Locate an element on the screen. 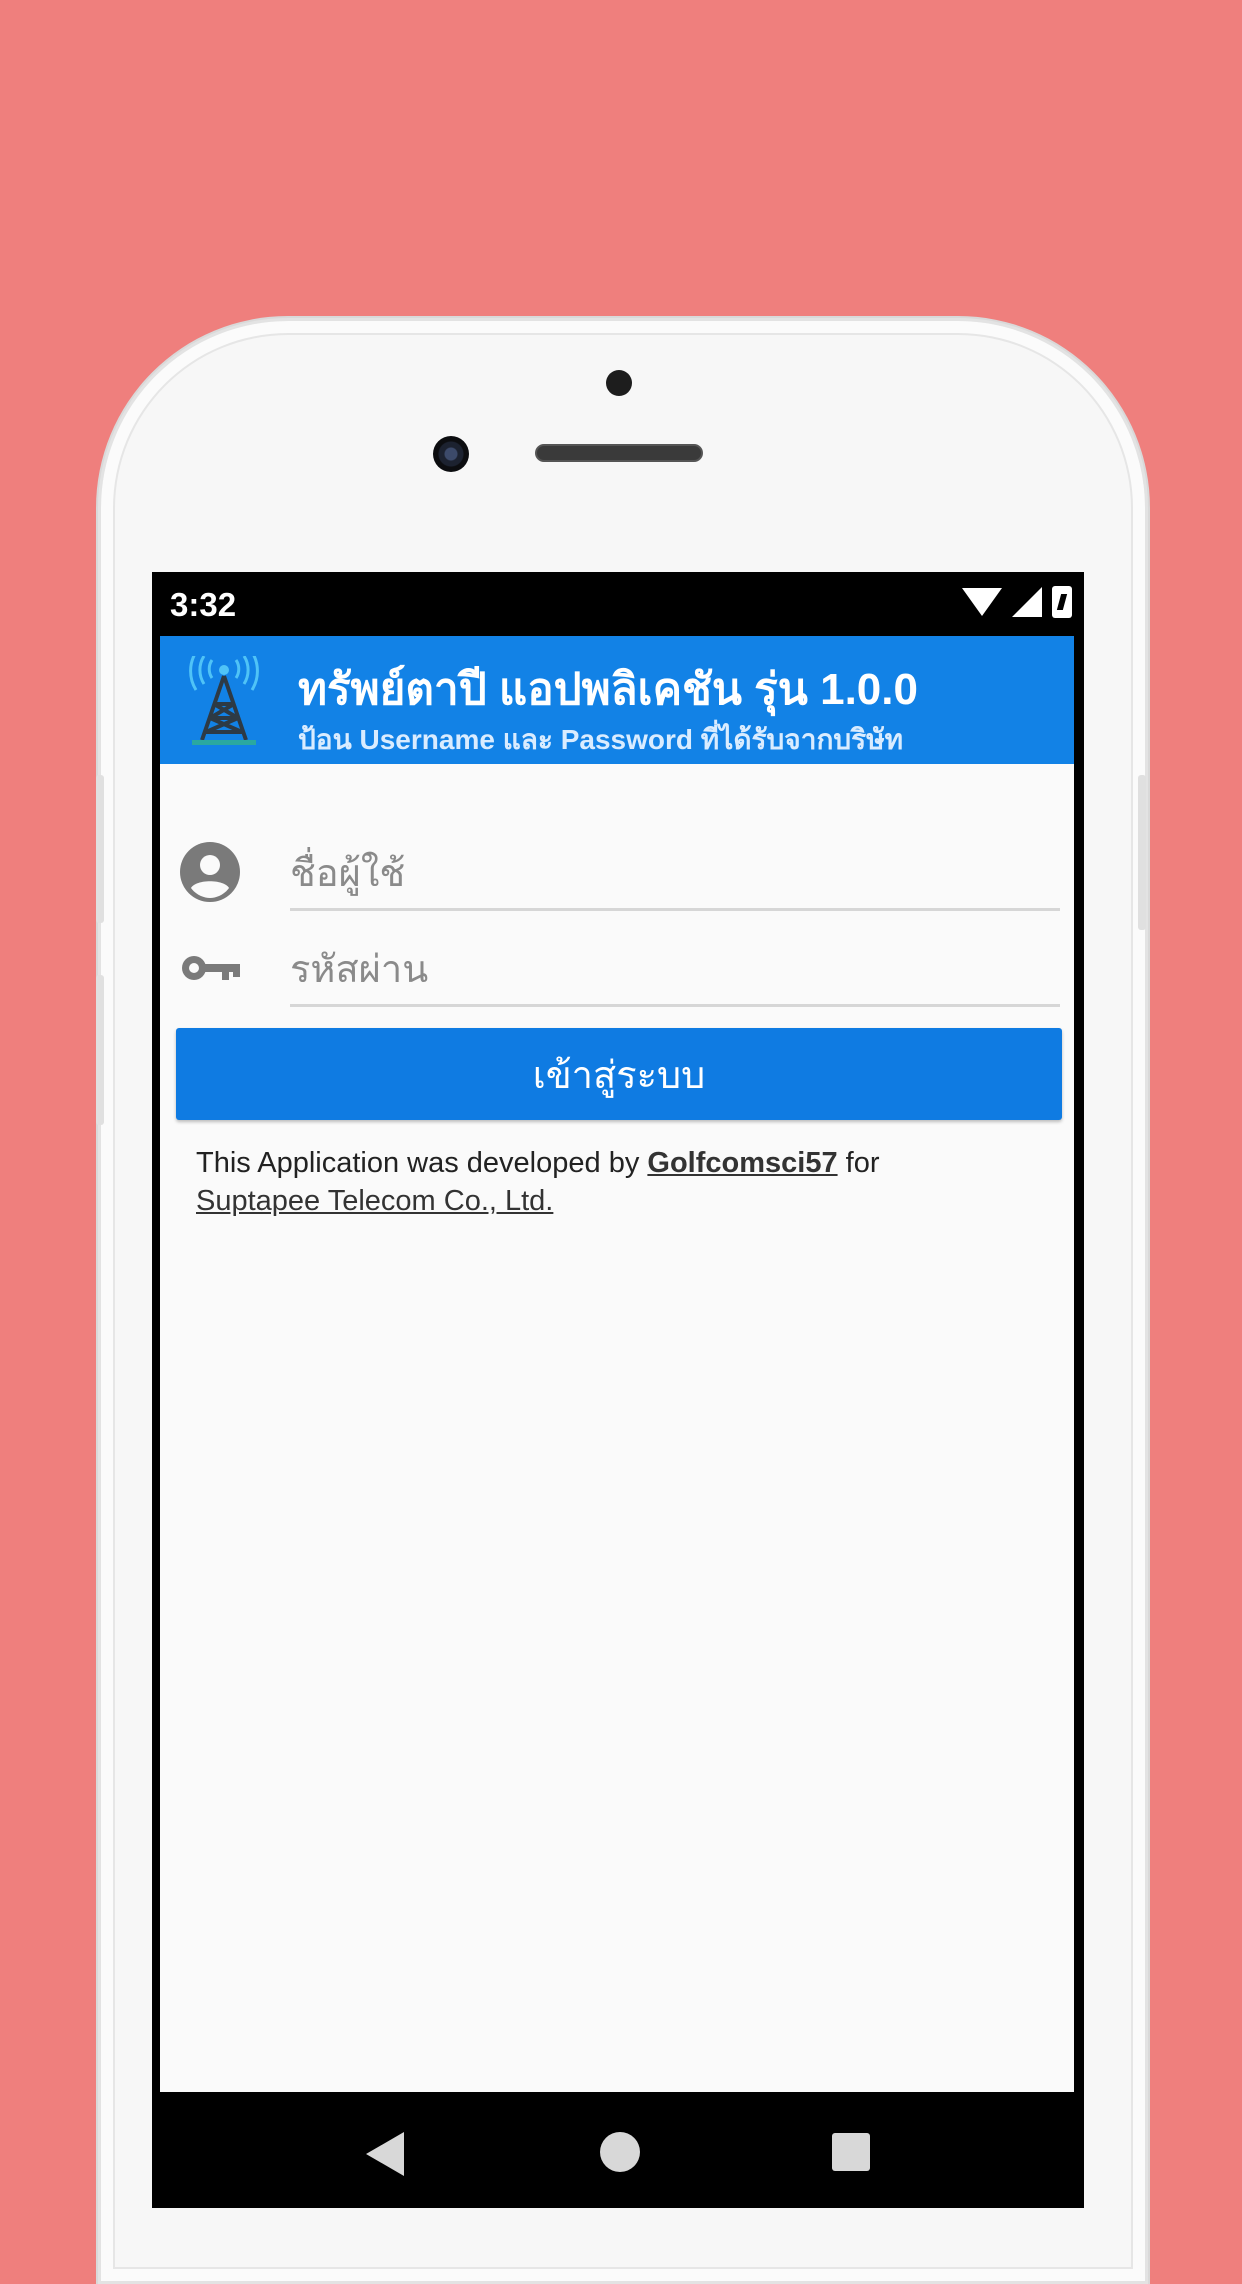 The width and height of the screenshot is (1242, 2284). password-field is located at coordinates (617, 973).